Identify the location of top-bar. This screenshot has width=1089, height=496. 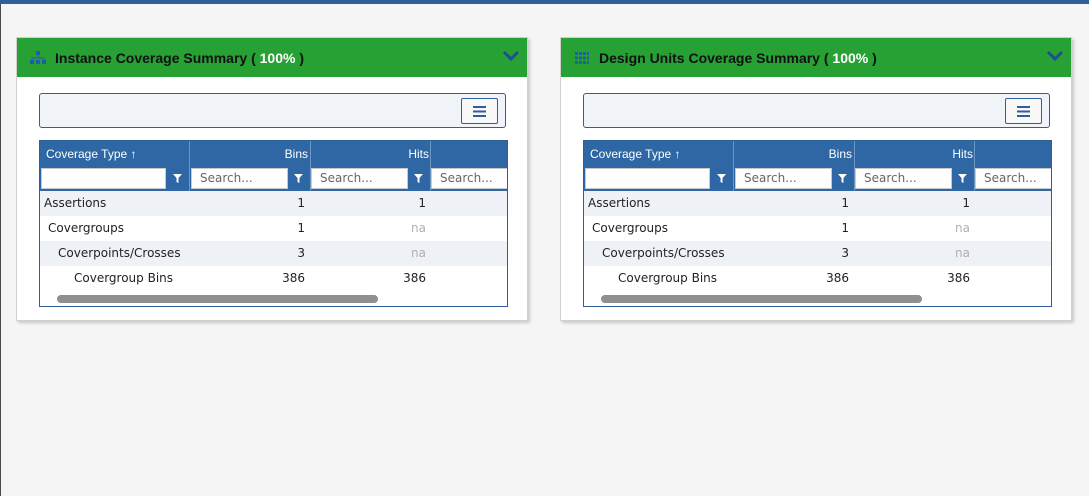
(544, 2).